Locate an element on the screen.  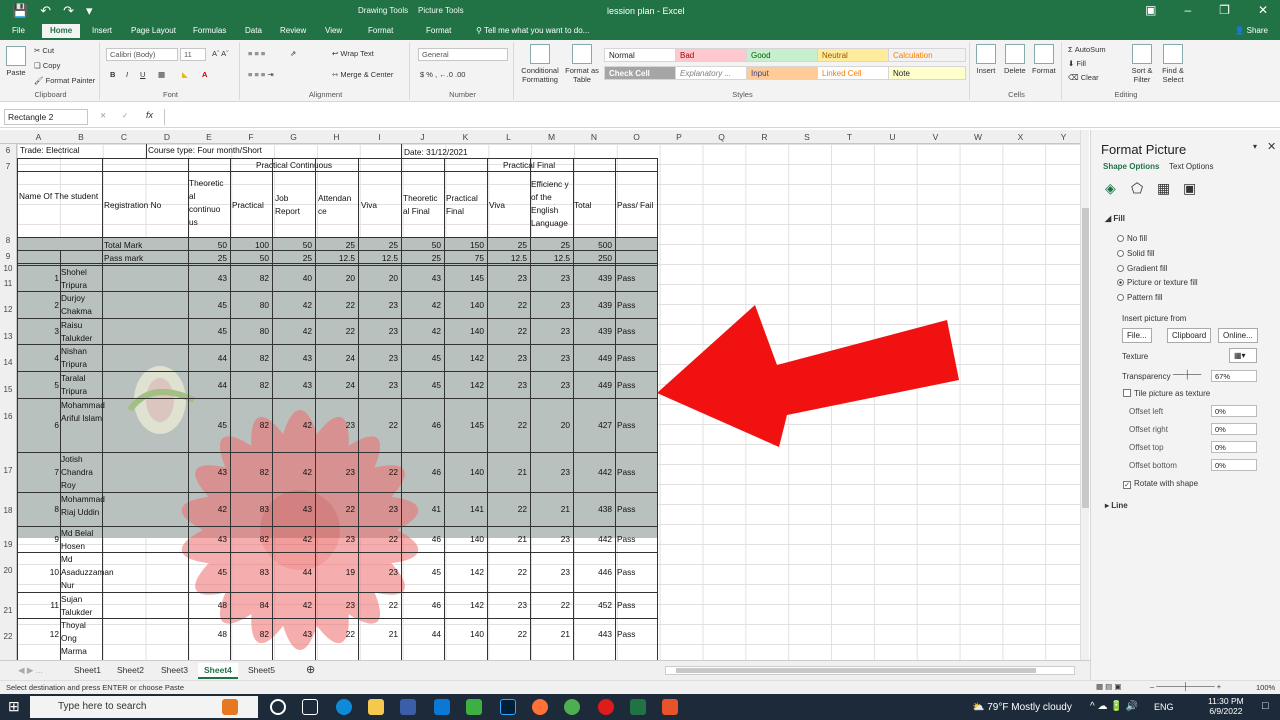
sheet-tab-2: Sheet2 is located at coordinates (130, 670).